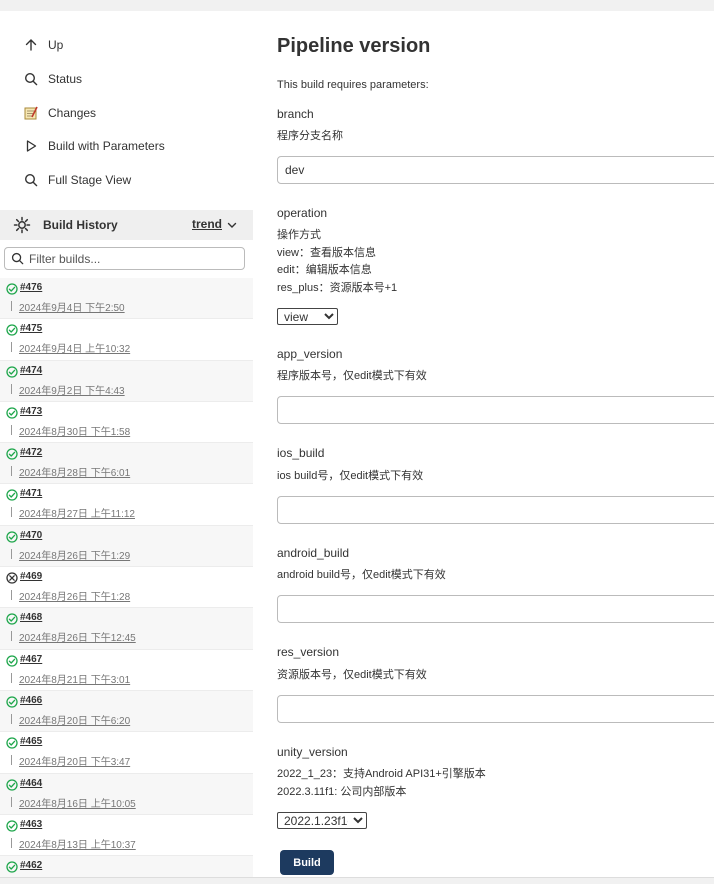 The height and width of the screenshot is (884, 714). Describe the element at coordinates (299, 235) in the screenshot. I see `operation-desc-line: 操作方式` at that location.